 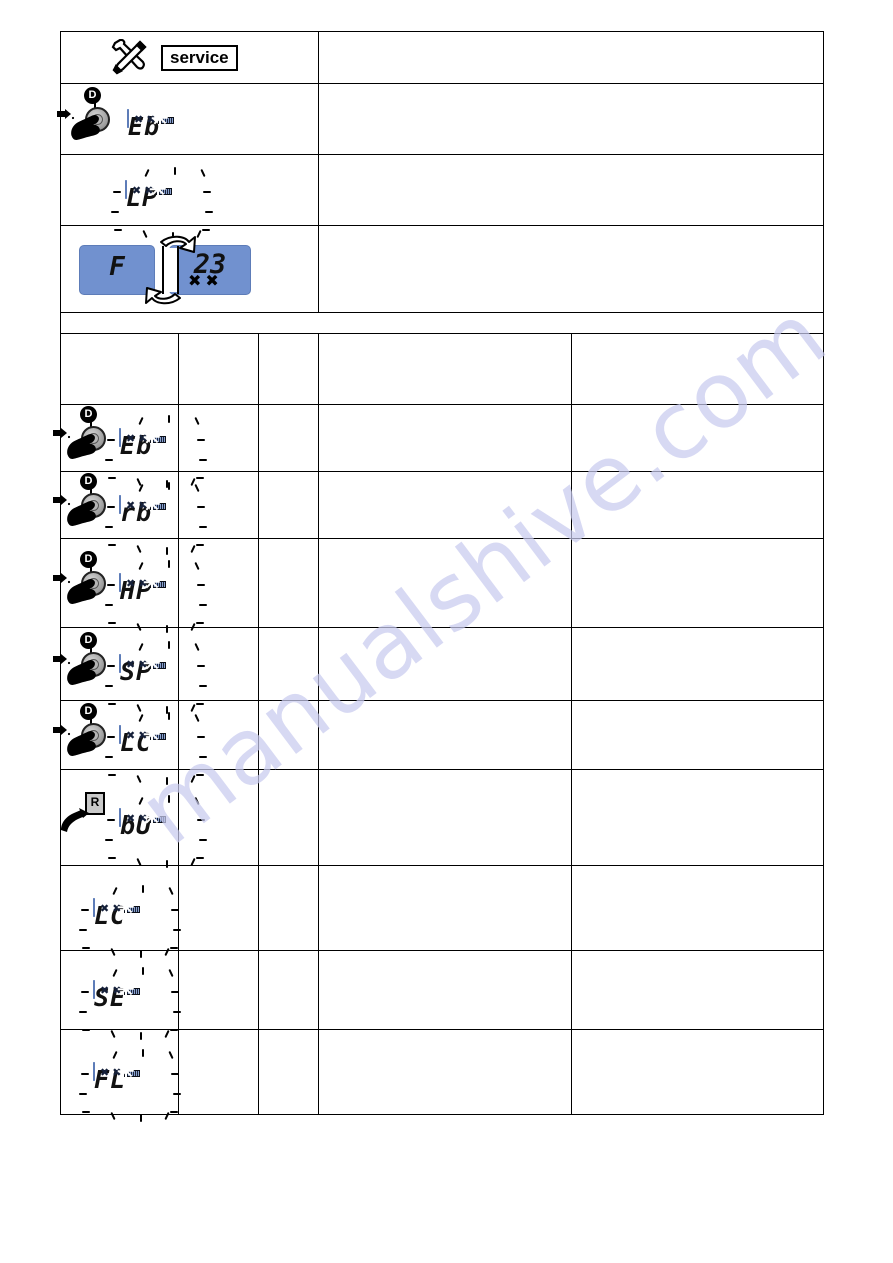 I want to click on table-row: D Eb ✖ ✖, so click(x=439, y=446).